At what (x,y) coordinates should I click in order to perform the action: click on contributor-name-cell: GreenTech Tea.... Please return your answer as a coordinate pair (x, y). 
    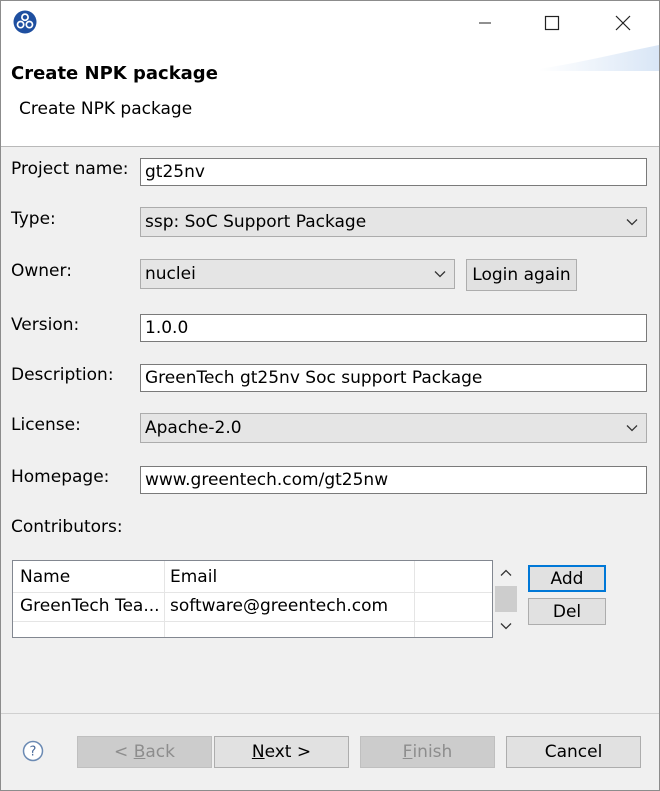
    Looking at the image, I should click on (90, 606).